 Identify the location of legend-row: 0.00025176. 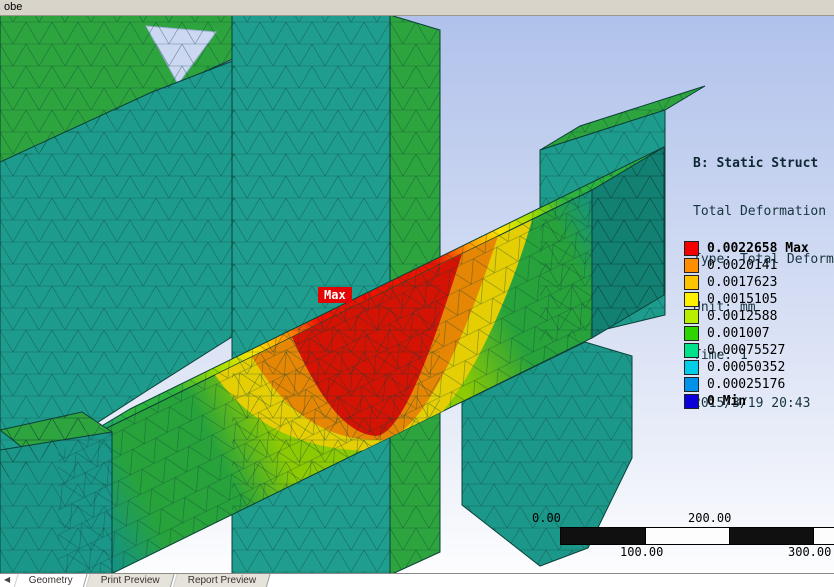
(746, 384).